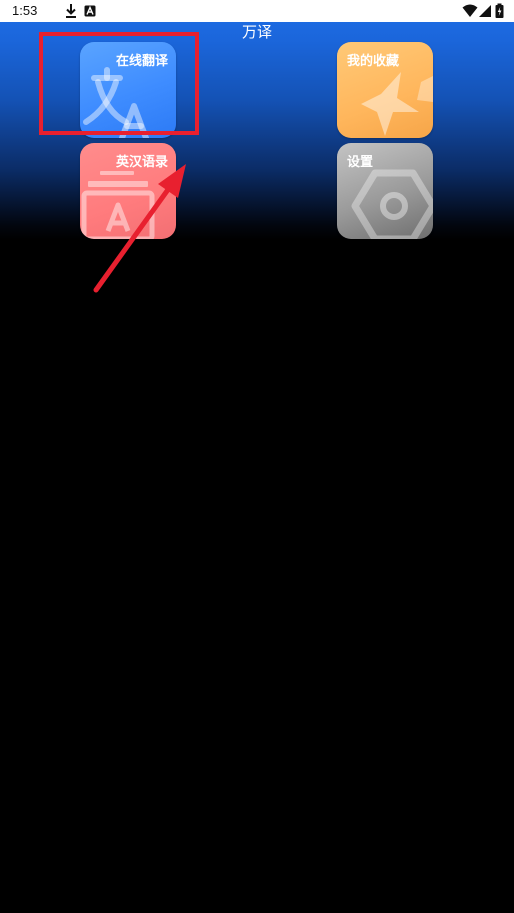 This screenshot has height=913, width=514. What do you see at coordinates (141, 162) in the screenshot?
I see `tile-label: 英汉语录` at bounding box center [141, 162].